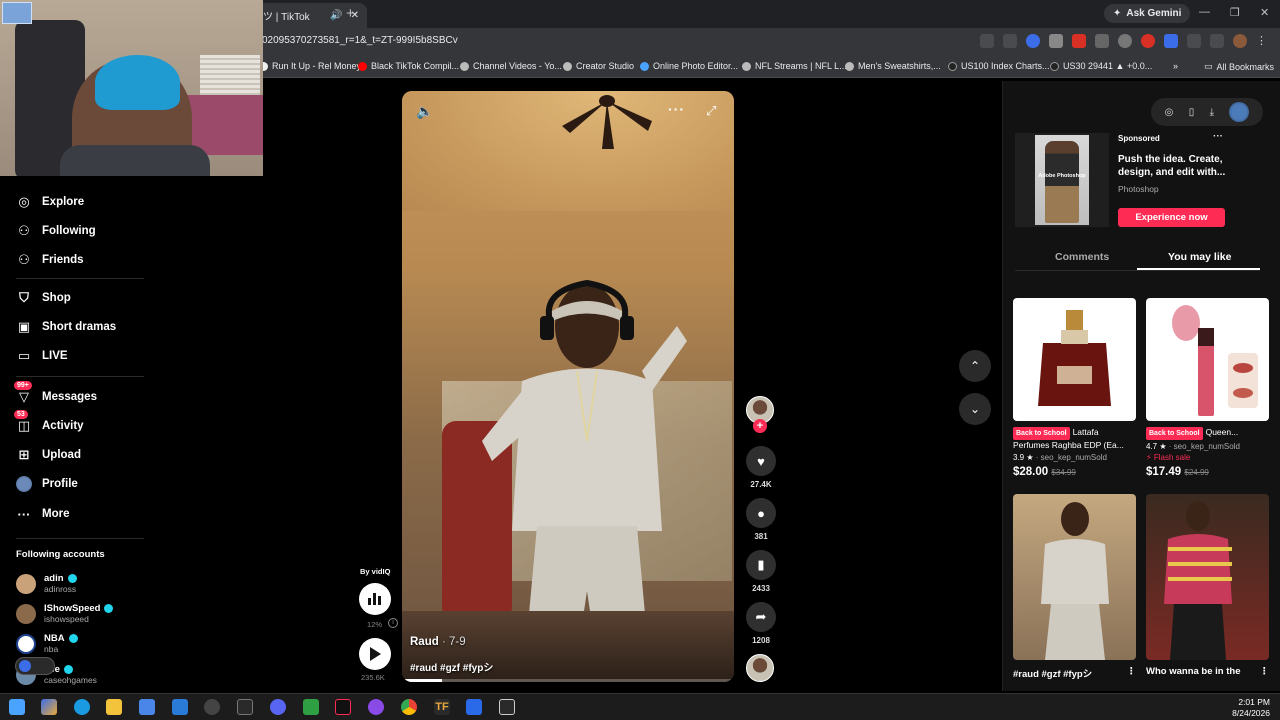 The height and width of the screenshot is (720, 1280). I want to click on experience-now-button: Experience now, so click(1171, 217).